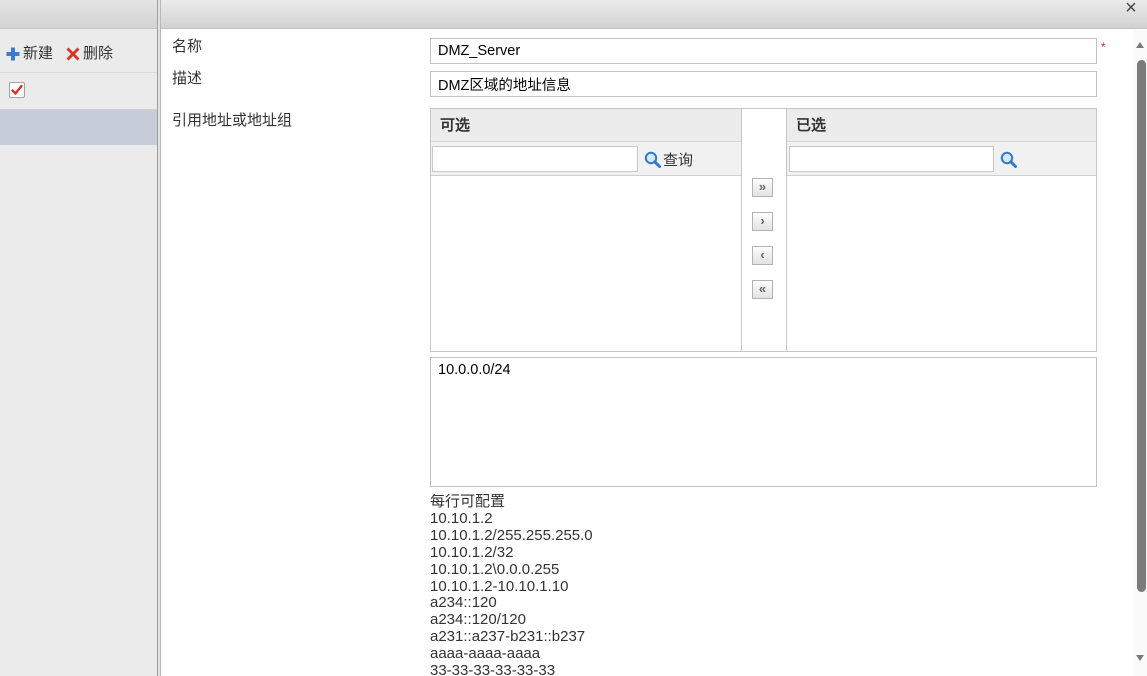 This screenshot has width=1147, height=676. What do you see at coordinates (232, 120) in the screenshot?
I see `reference-label: 引用地址或地址组` at bounding box center [232, 120].